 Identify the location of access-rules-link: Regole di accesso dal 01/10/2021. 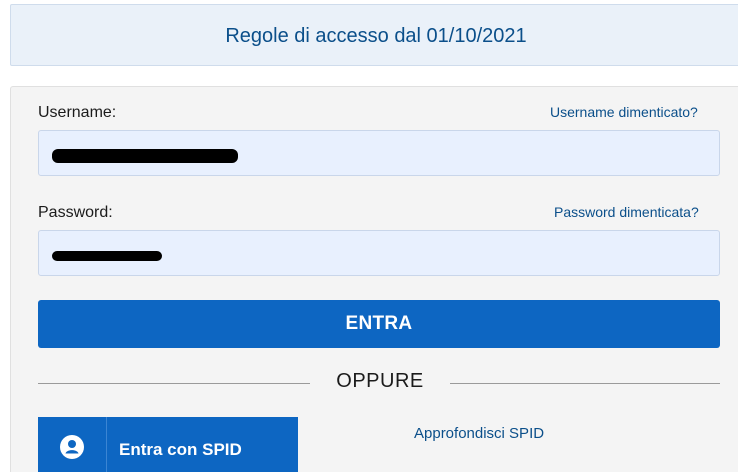
(374, 36).